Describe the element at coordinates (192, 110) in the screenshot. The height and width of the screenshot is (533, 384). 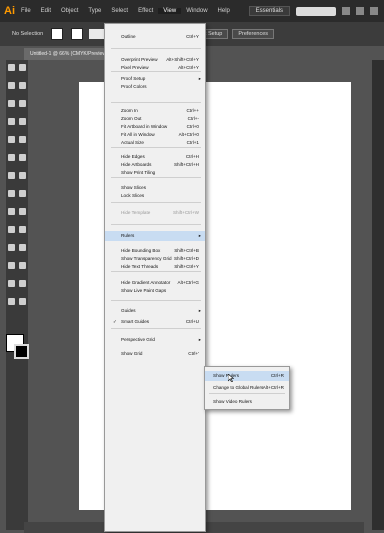
I see `menu-item-shortcut: Ctrl++` at that location.